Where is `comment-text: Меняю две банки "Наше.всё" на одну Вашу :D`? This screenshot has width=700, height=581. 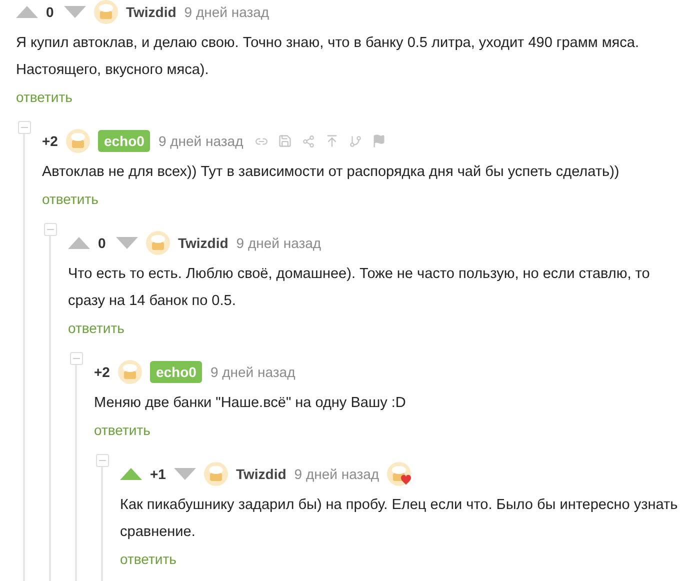
comment-text: Меняю две банки "Наше.всё" на одну Вашу :D is located at coordinates (250, 403).